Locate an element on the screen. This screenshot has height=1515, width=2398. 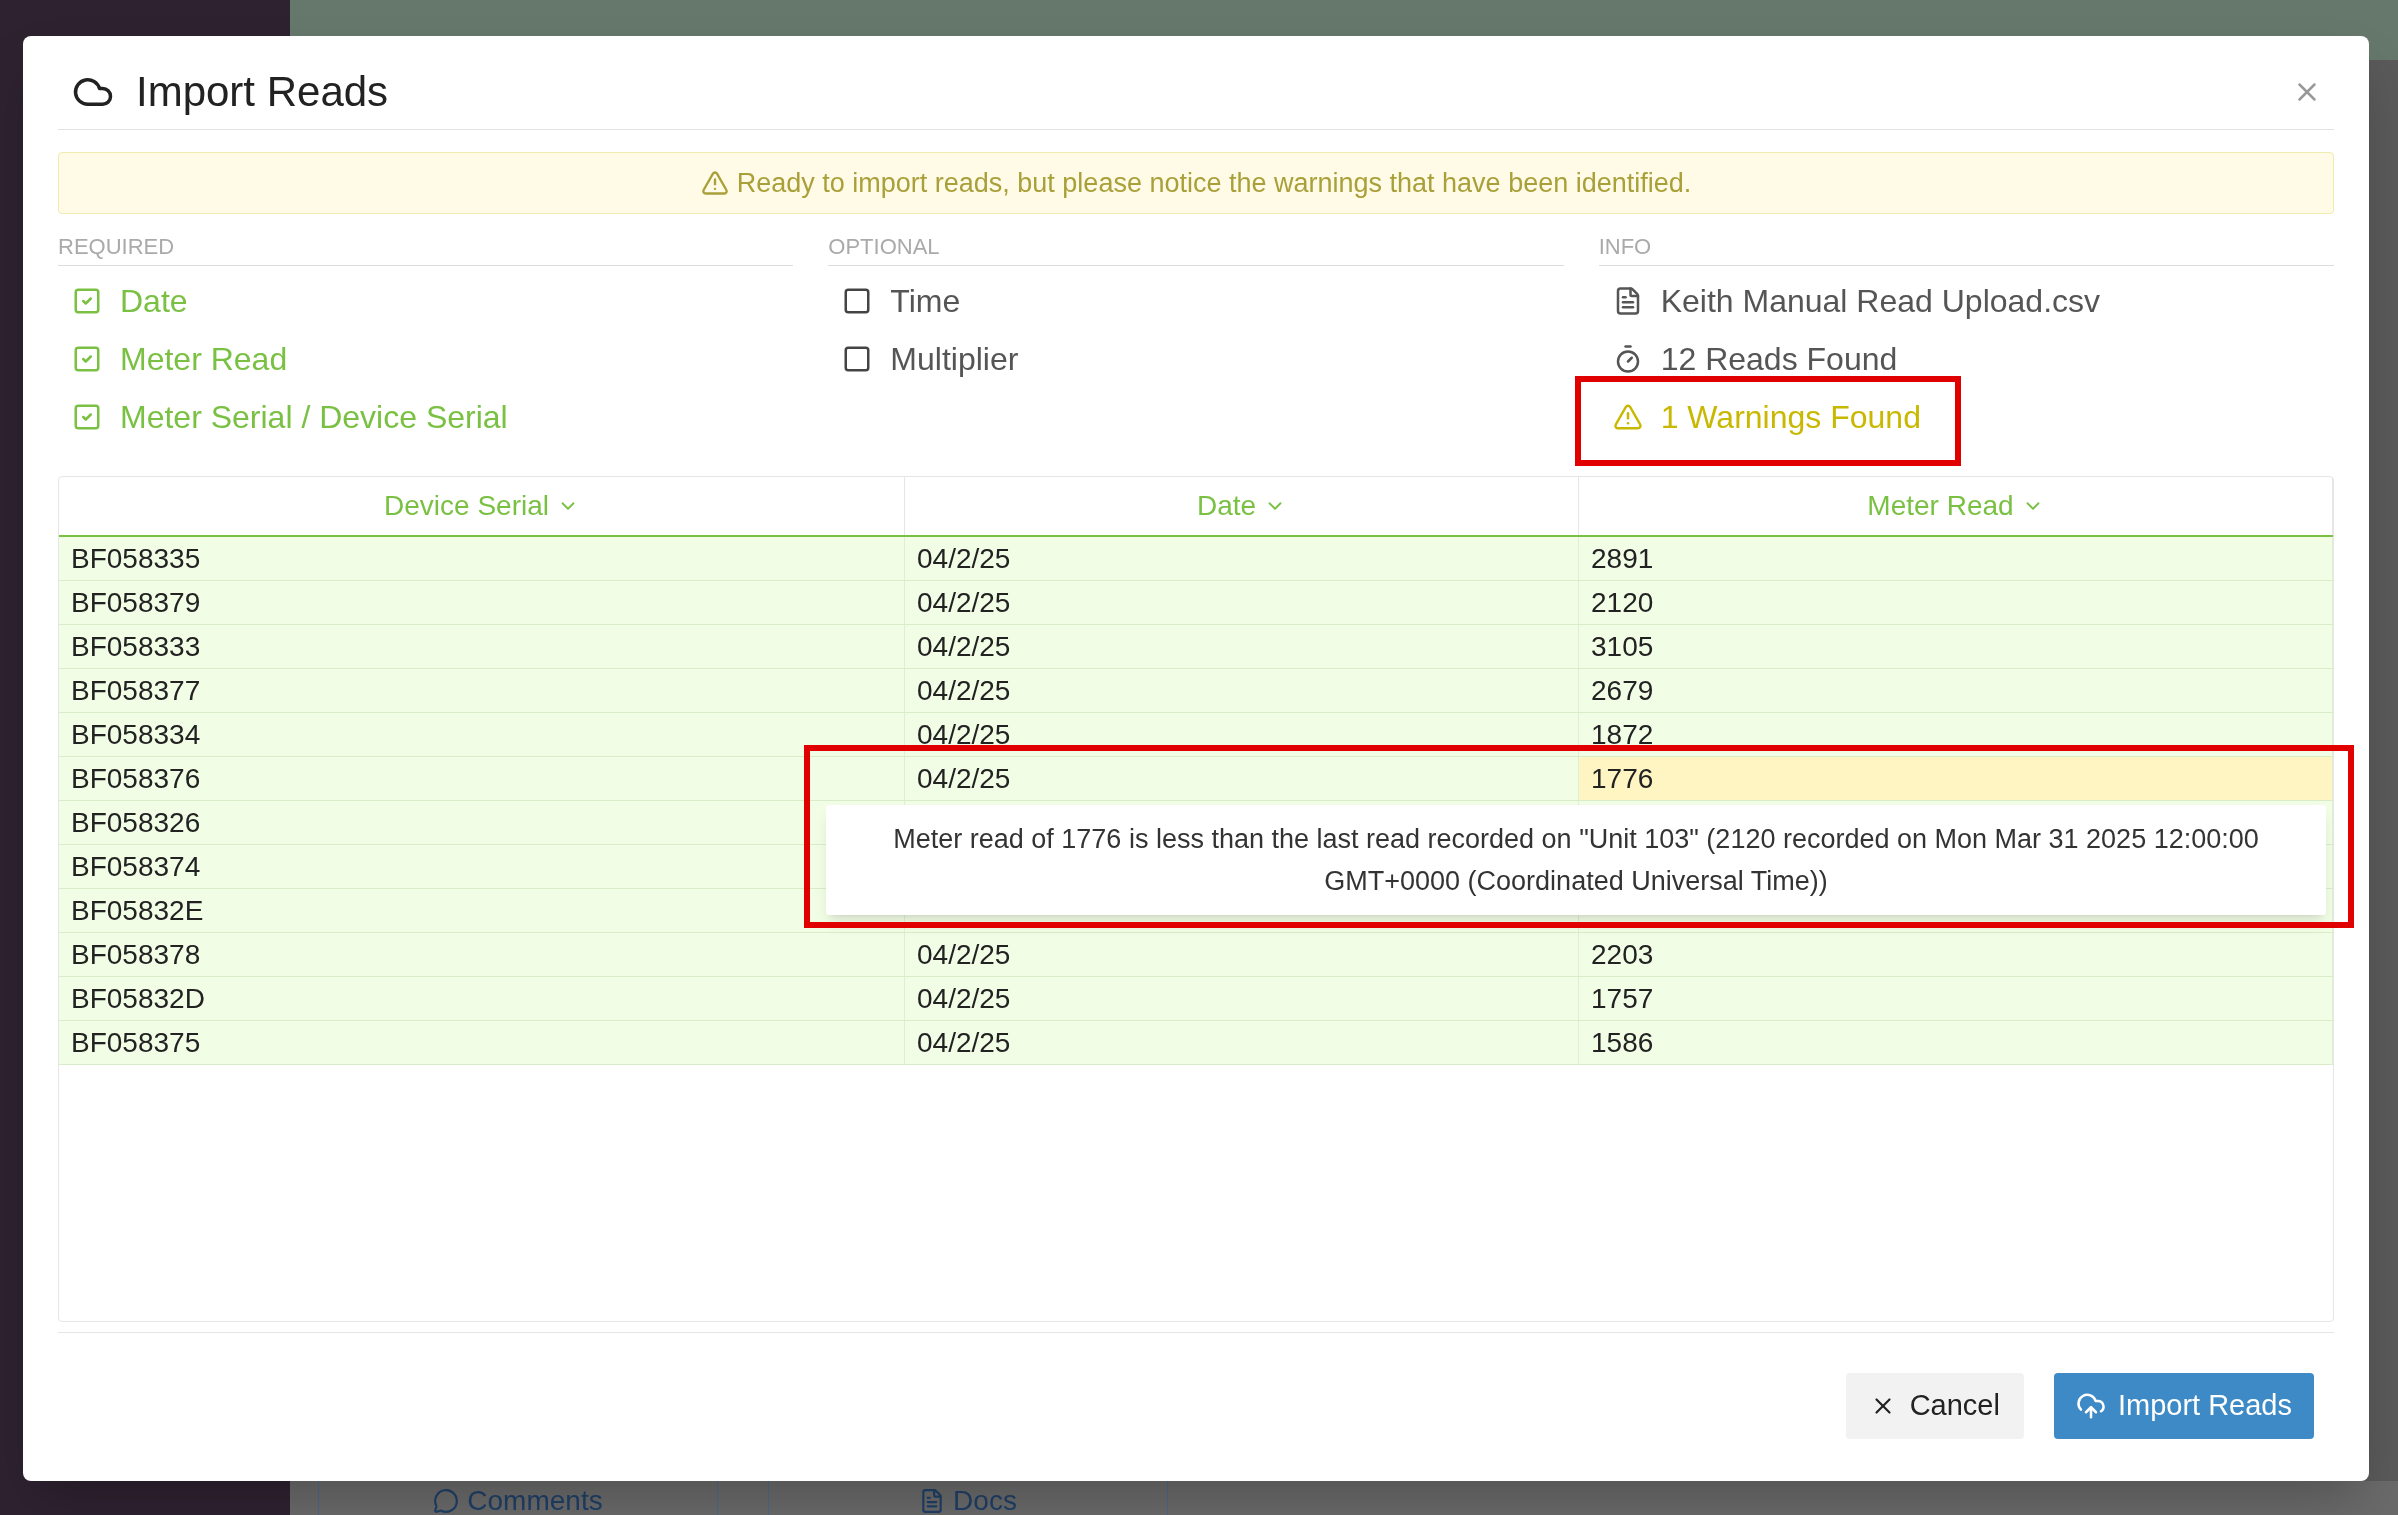
section-heading: REQUIRED is located at coordinates (426, 248).